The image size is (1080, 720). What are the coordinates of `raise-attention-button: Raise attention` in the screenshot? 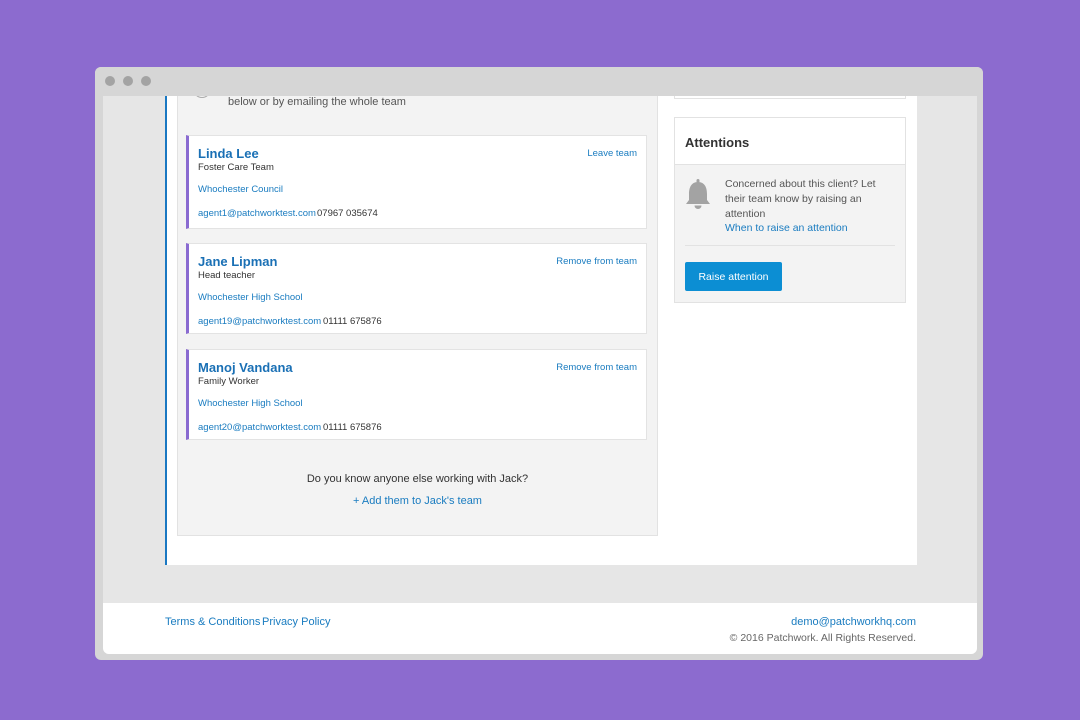 It's located at (733, 276).